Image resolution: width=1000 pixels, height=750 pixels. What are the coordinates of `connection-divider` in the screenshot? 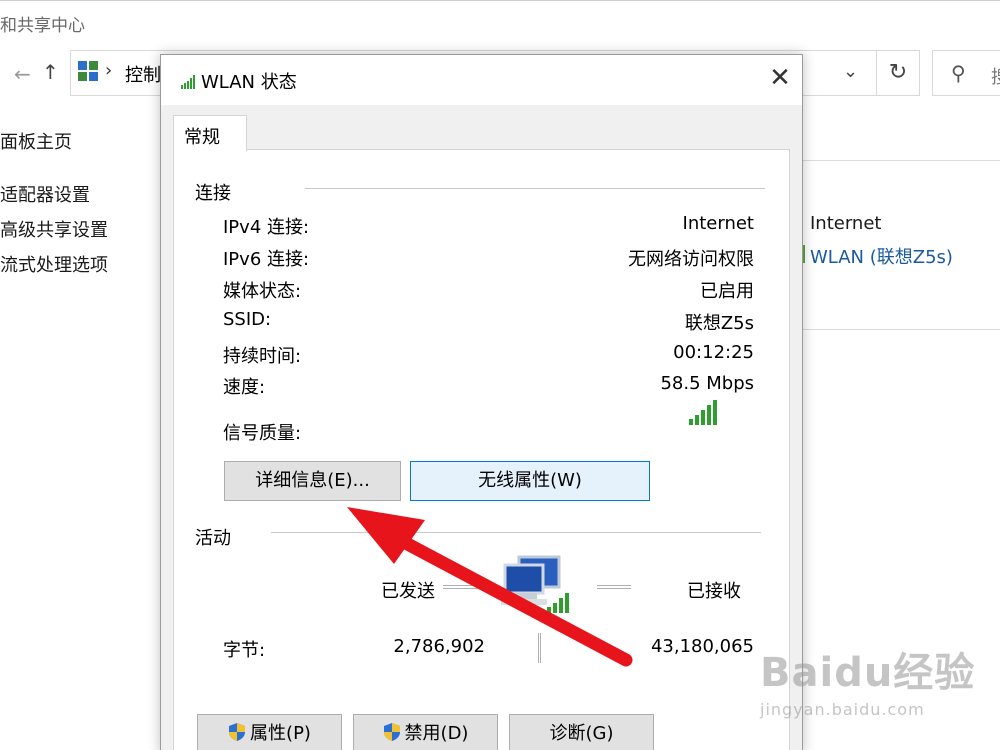 It's located at (535, 188).